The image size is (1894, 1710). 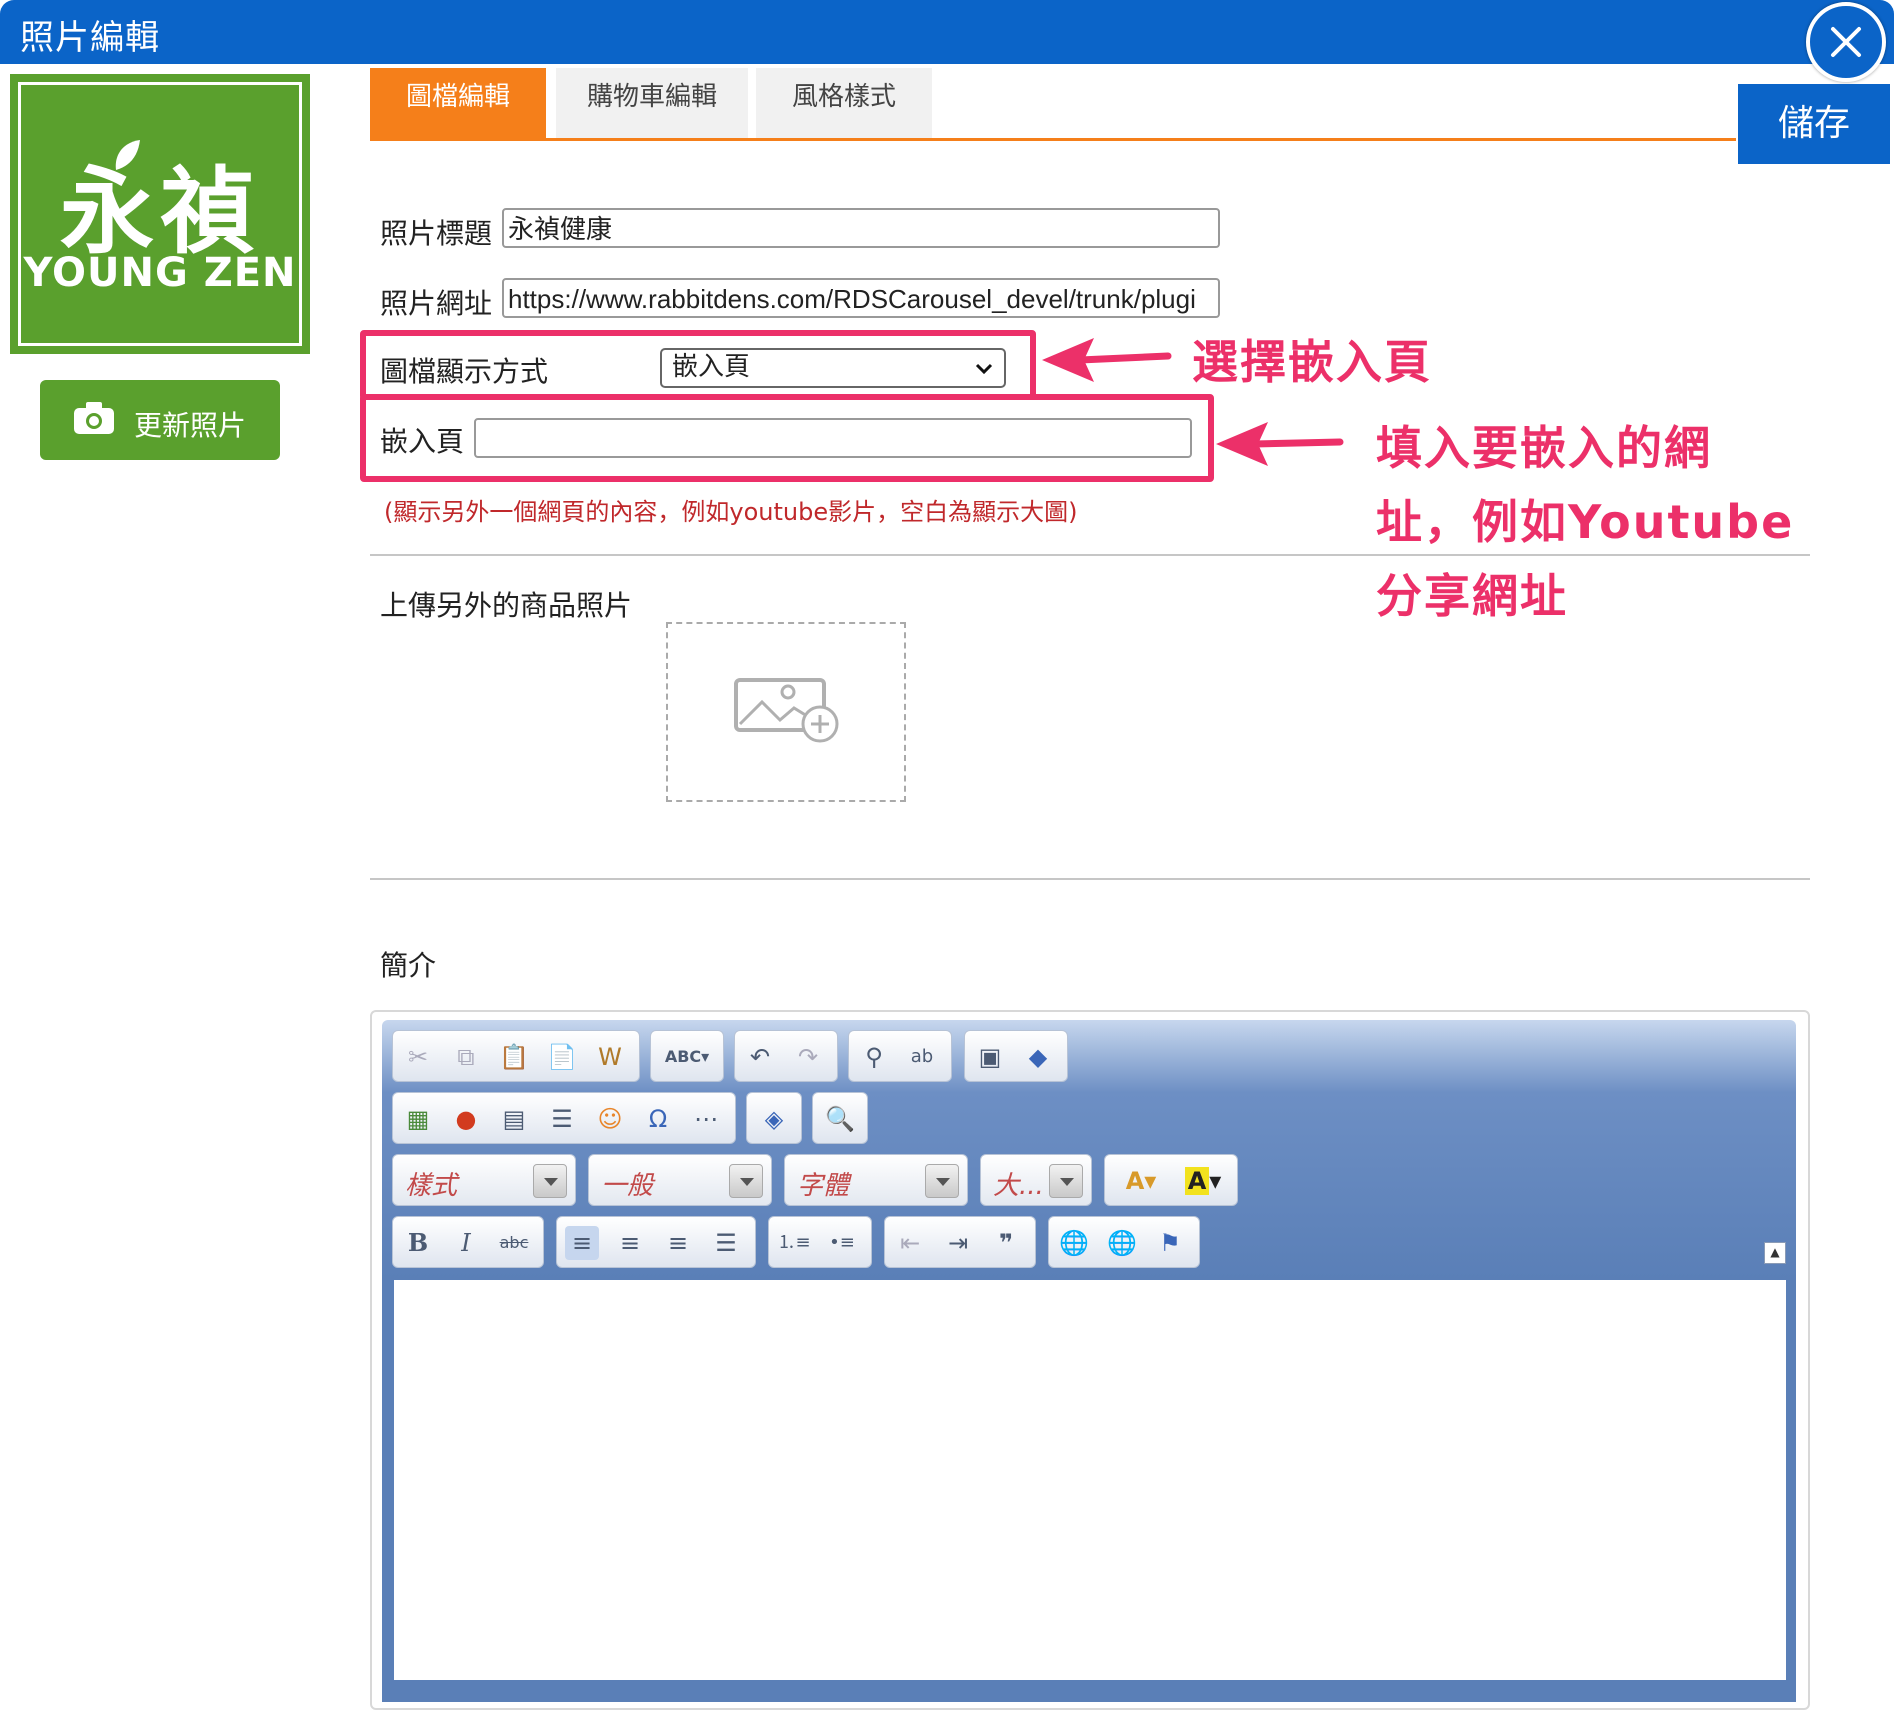 I want to click on spellcheck-icon: ABC▾, so click(x=687, y=1057).